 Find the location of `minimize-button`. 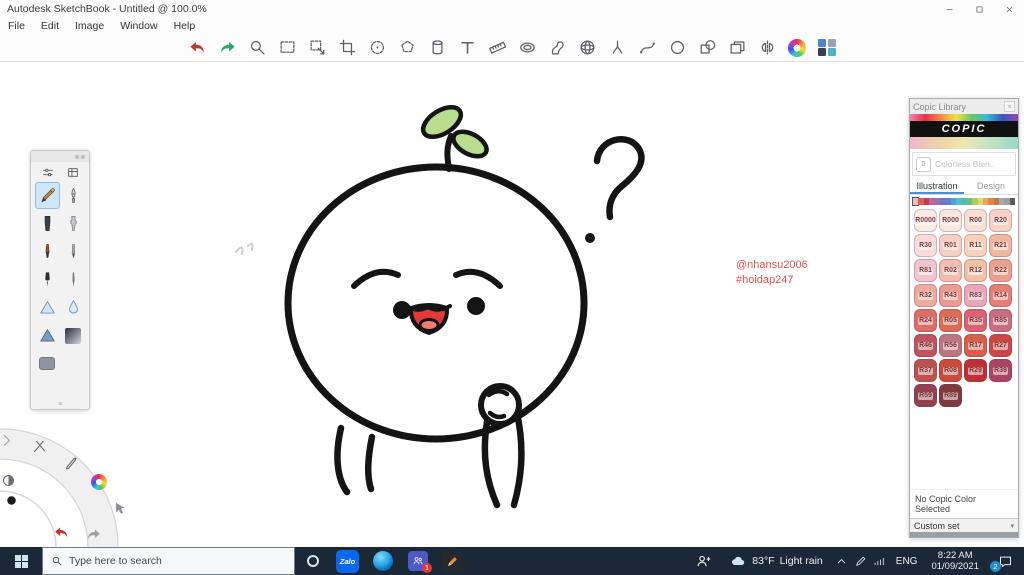

minimize-button is located at coordinates (949, 9).